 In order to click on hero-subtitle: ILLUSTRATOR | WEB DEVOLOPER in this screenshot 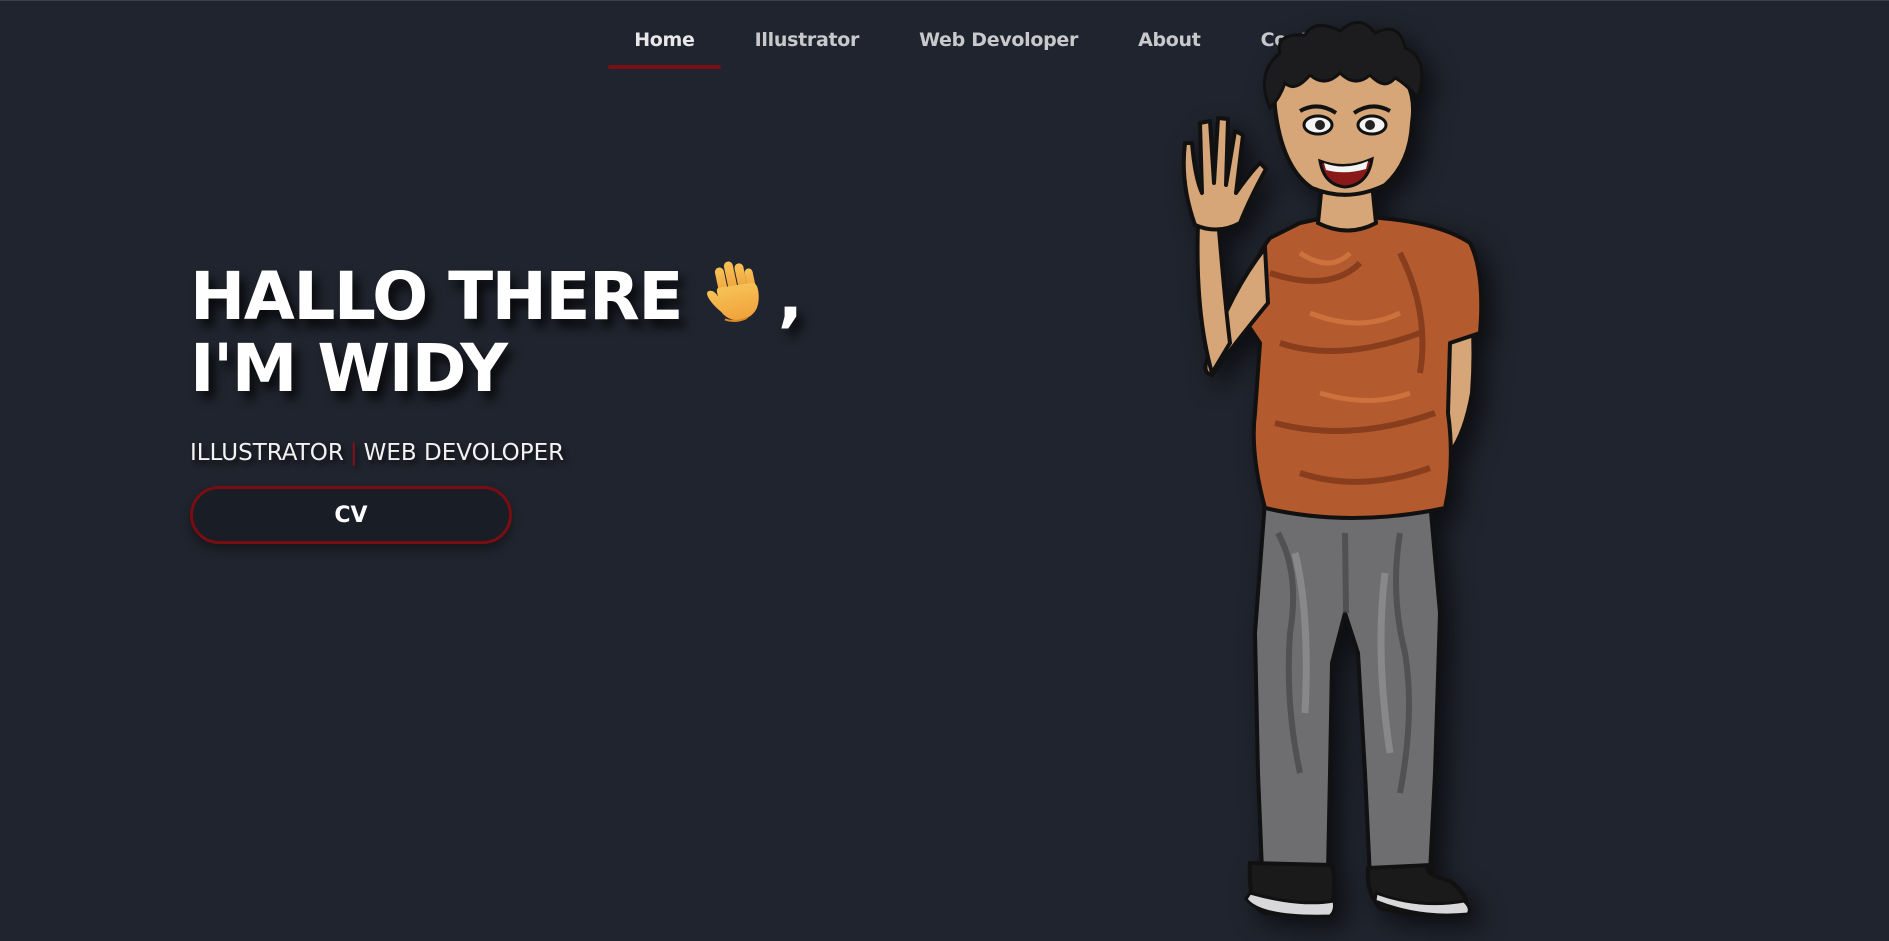, I will do `click(495, 453)`.